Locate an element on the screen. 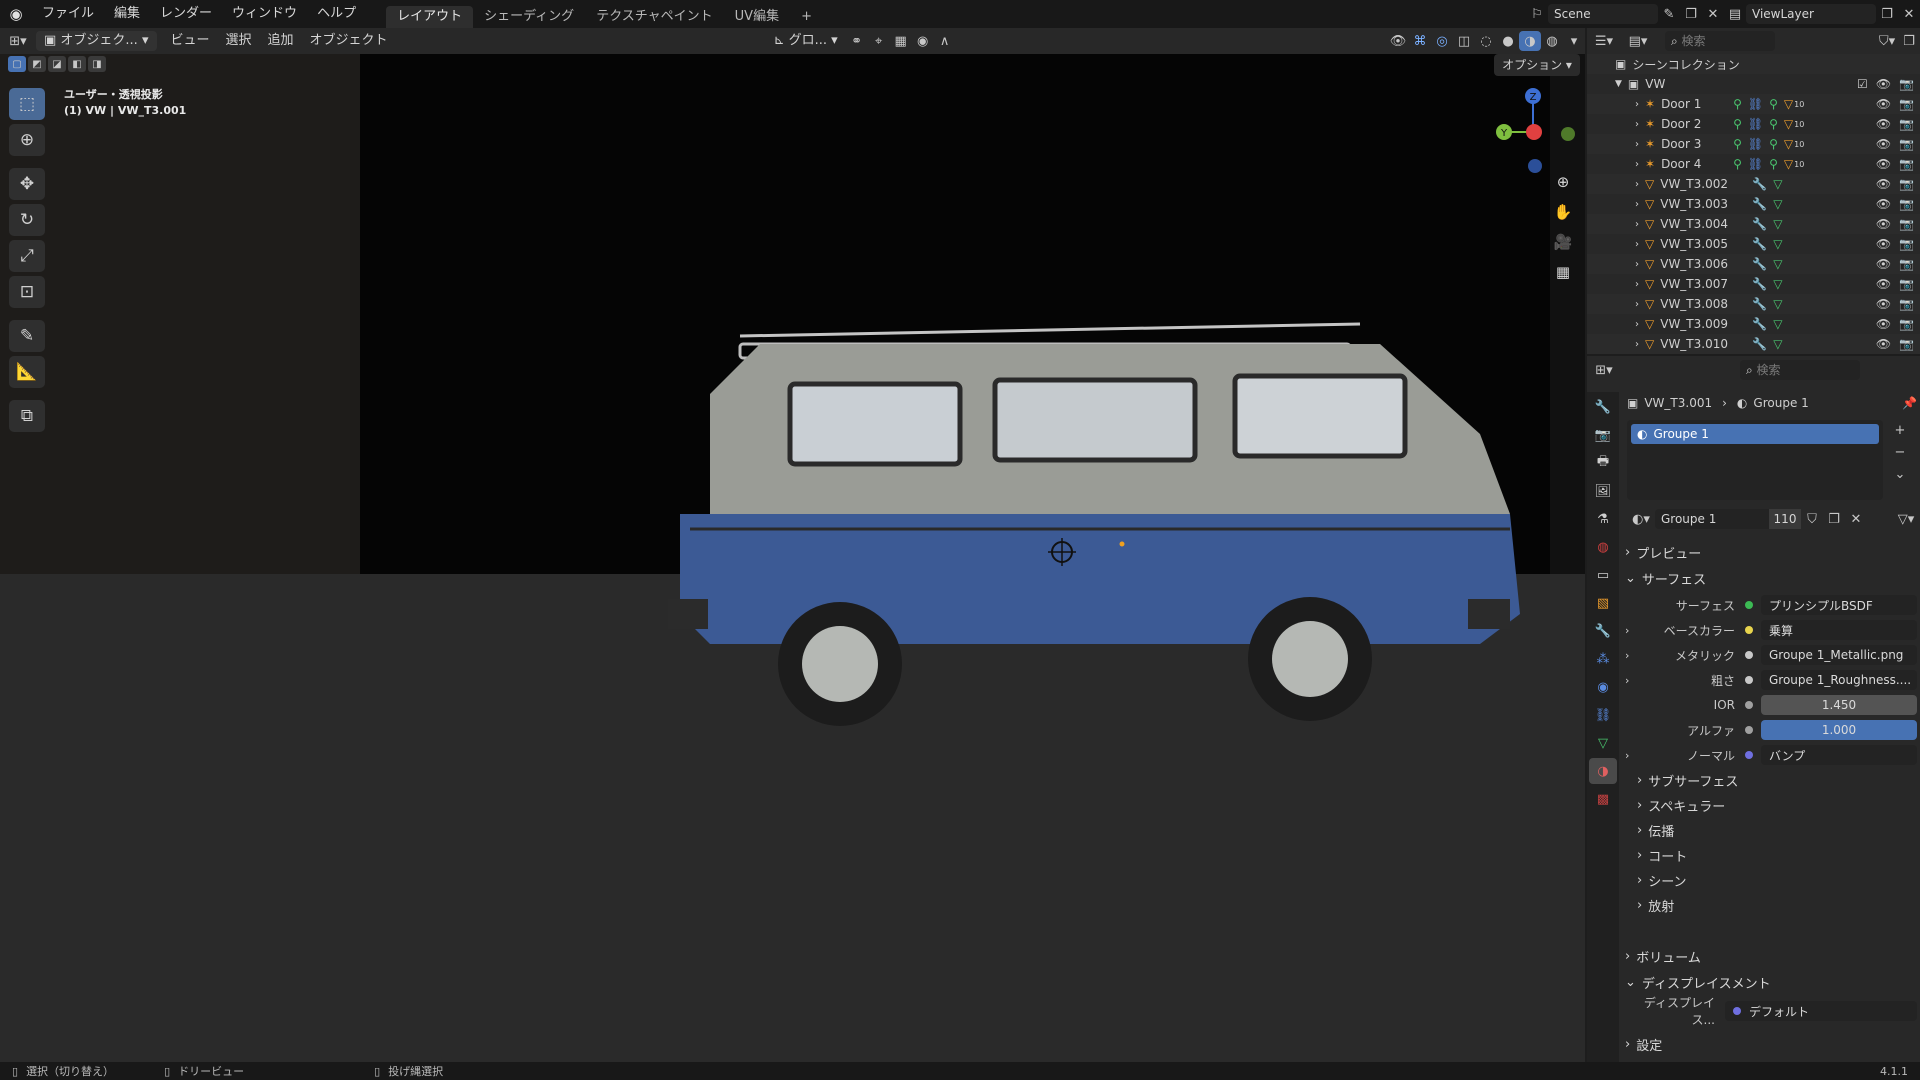 The image size is (1920, 1080). browse-material-icon: ◐▾ is located at coordinates (1641, 519).